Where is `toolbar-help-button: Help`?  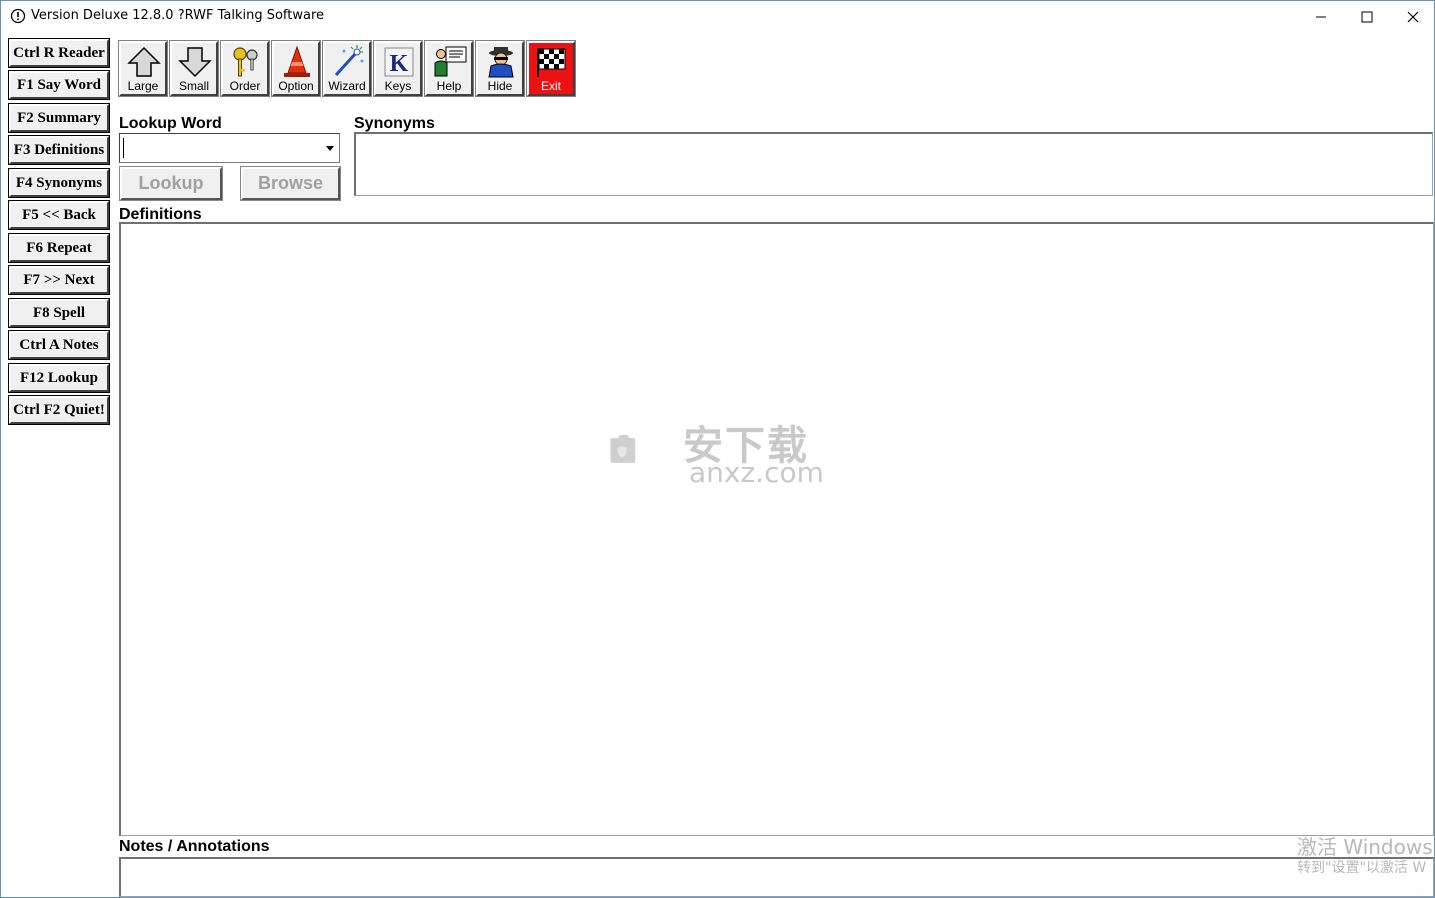
toolbar-help-button: Help is located at coordinates (449, 68).